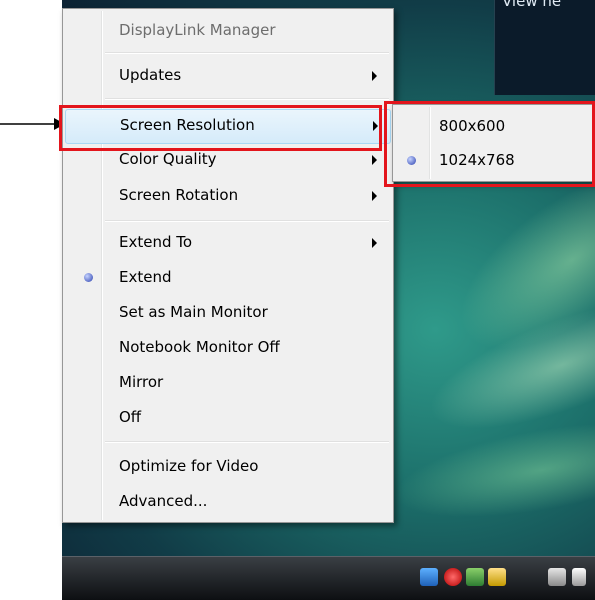 The image size is (595, 600). Describe the element at coordinates (189, 466) in the screenshot. I see `menu-item-label: Optimize for Video` at that location.